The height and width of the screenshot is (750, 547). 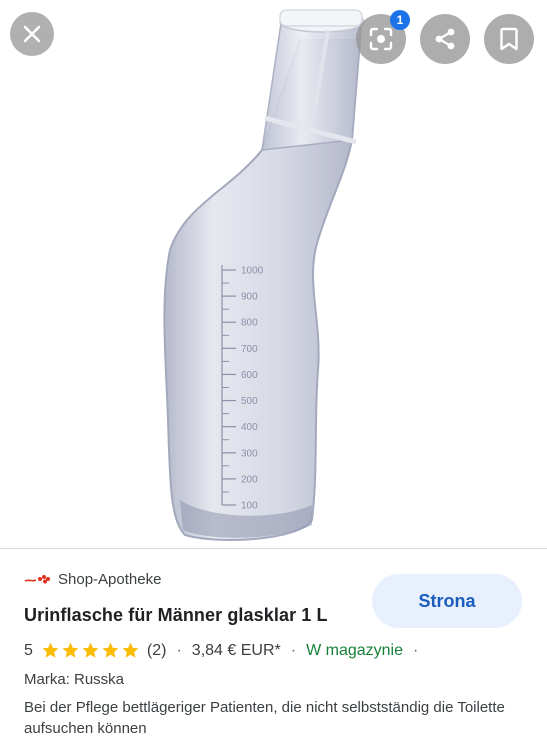 I want to click on scale-label: 300, so click(x=249, y=453).